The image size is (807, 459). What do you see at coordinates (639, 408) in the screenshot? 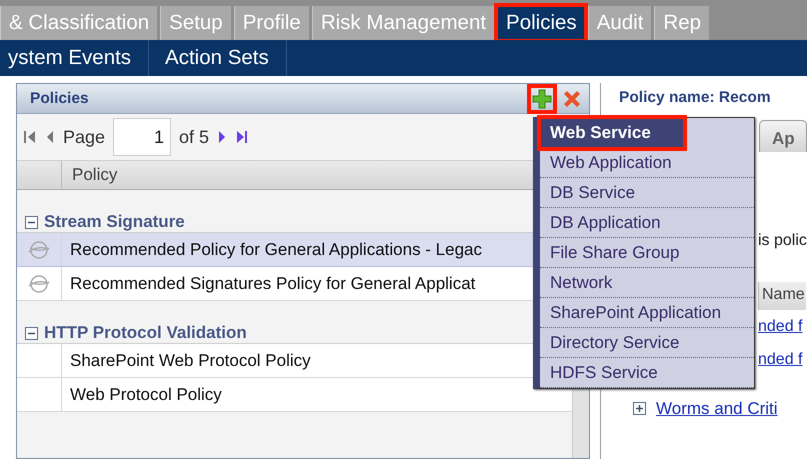
I see `expand-icon` at bounding box center [639, 408].